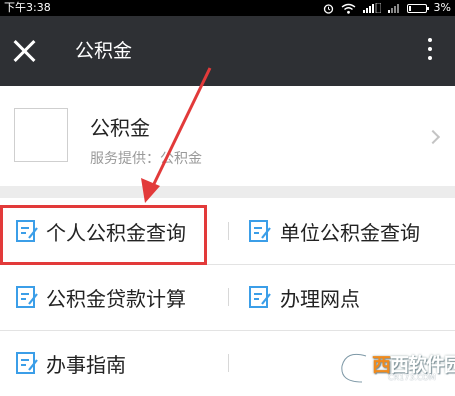 This screenshot has height=396, width=455. Describe the element at coordinates (227, 8) in the screenshot. I see `status-bar: 下午3:38 3%` at that location.